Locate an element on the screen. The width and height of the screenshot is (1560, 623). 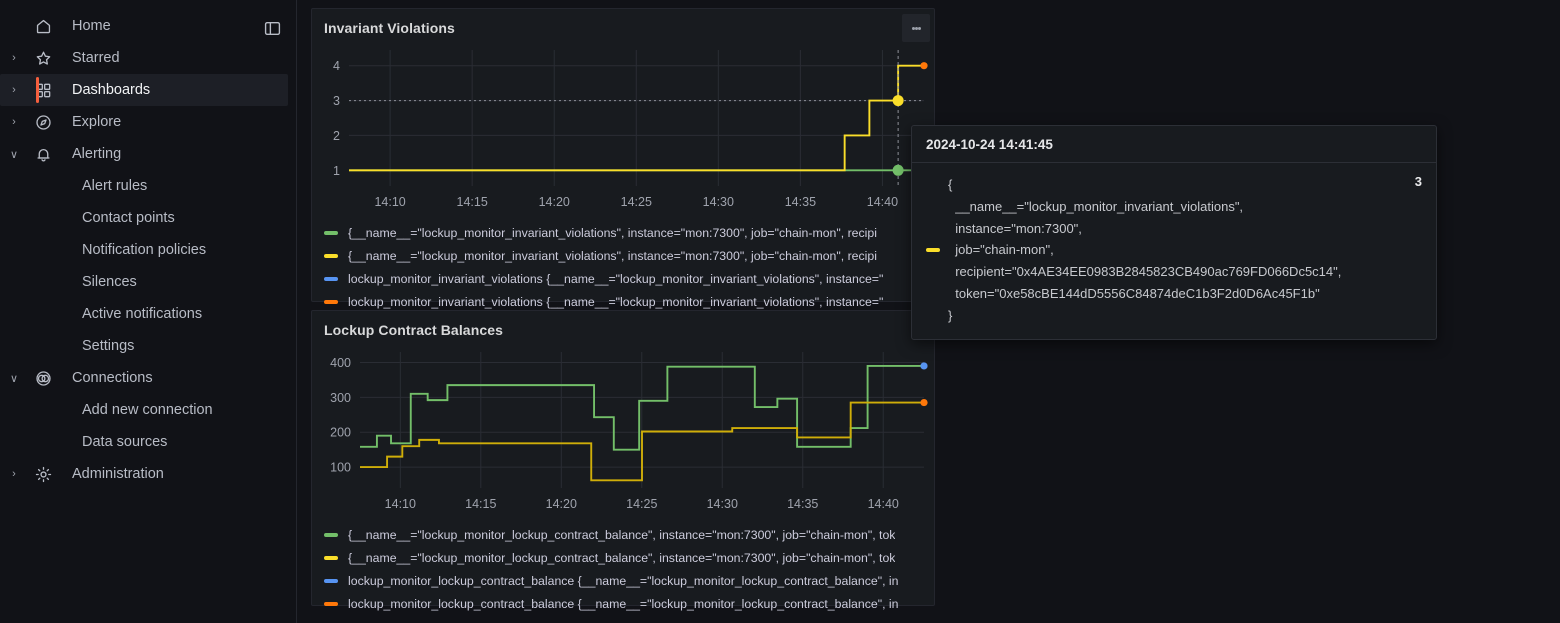
sidebar-item-connections: ∨ Connections is located at coordinates (144, 378).